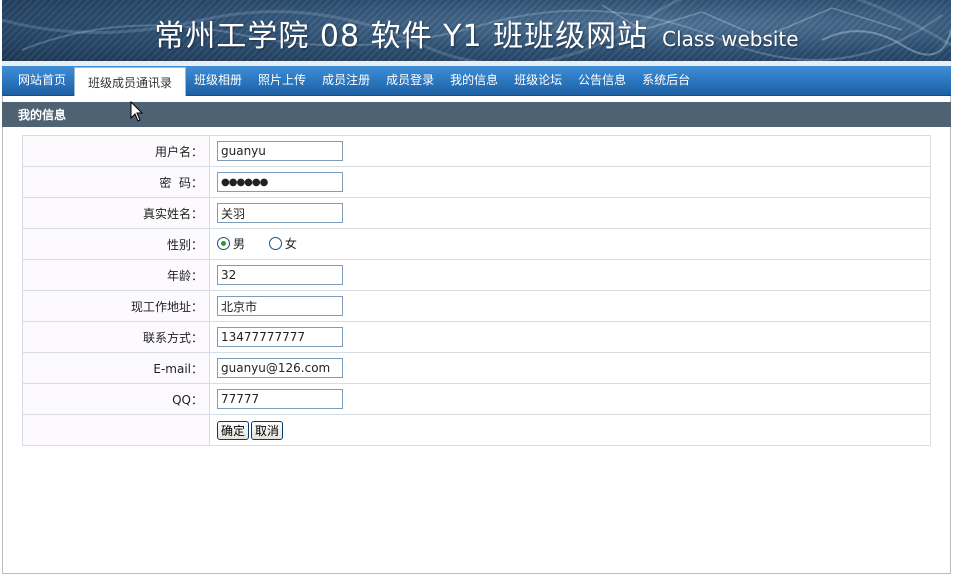 The height and width of the screenshot is (576, 953). I want to click on nav-item-login: 成员登录, so click(410, 80).